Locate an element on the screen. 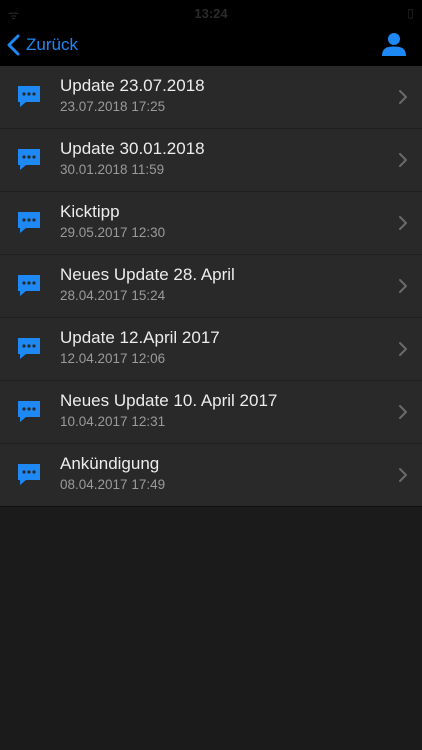  list-item-title: Neues Update 28. April is located at coordinates (147, 274).